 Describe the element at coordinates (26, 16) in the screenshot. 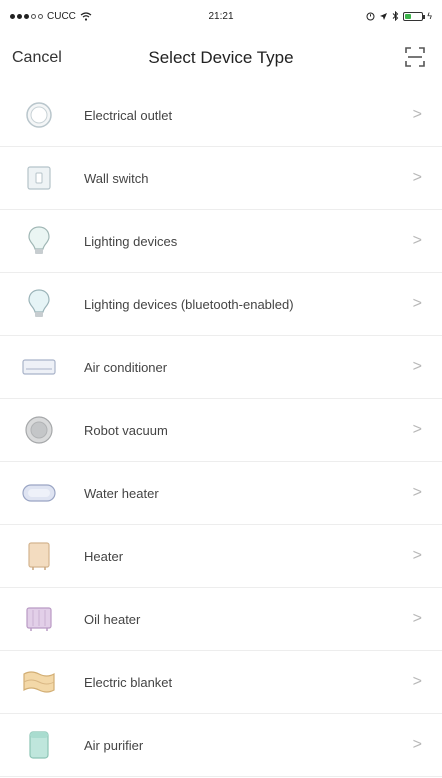

I see `signal-strength-icon` at that location.